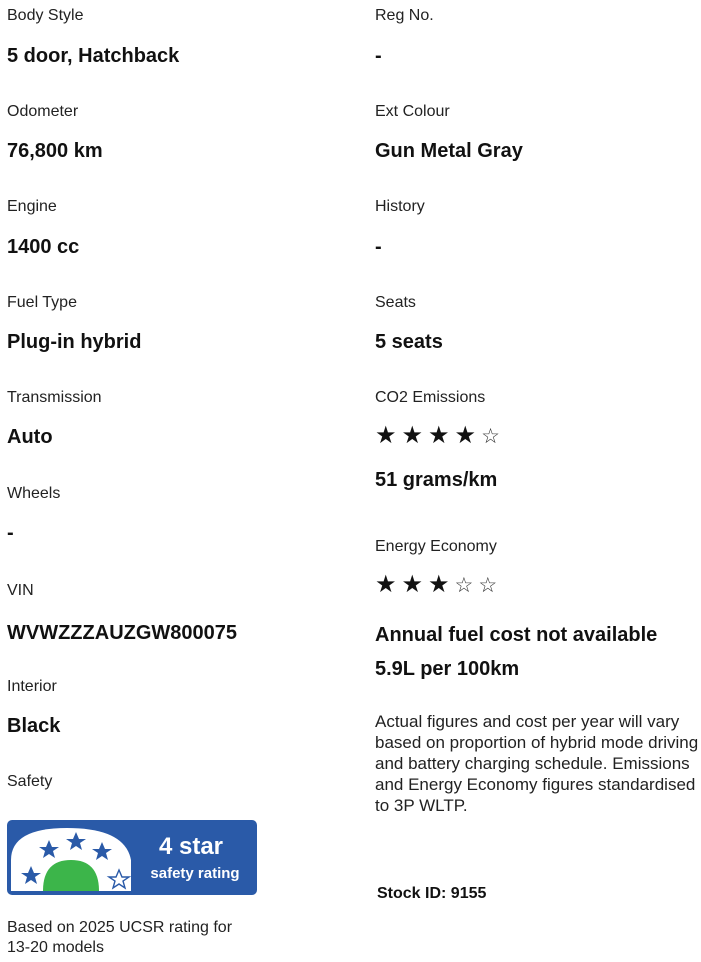 The image size is (701, 962). I want to click on energy-label: Energy Economy, so click(436, 546).